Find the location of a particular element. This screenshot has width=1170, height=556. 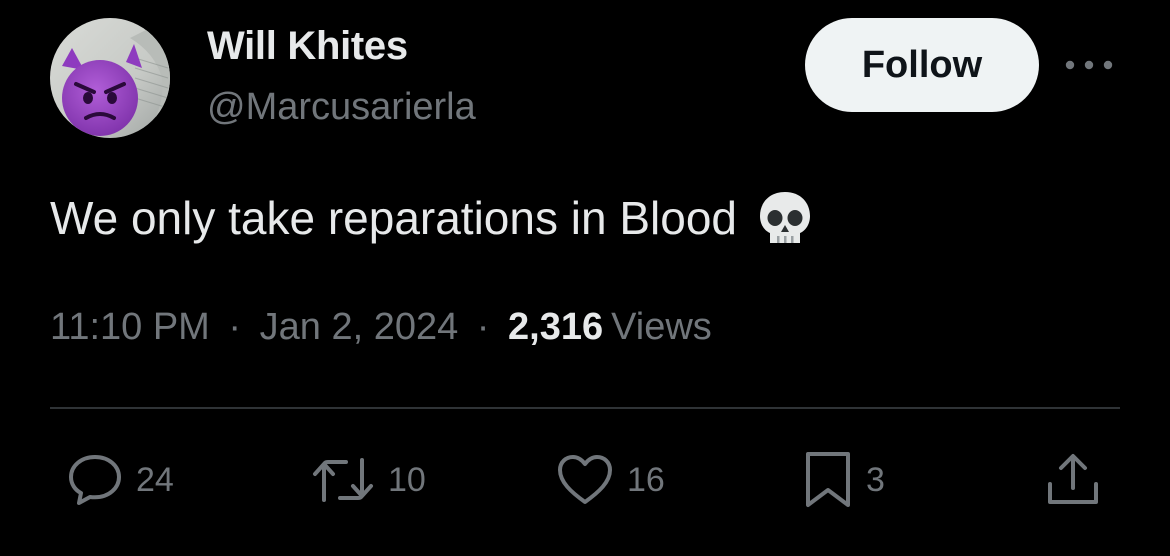

divider is located at coordinates (585, 408).